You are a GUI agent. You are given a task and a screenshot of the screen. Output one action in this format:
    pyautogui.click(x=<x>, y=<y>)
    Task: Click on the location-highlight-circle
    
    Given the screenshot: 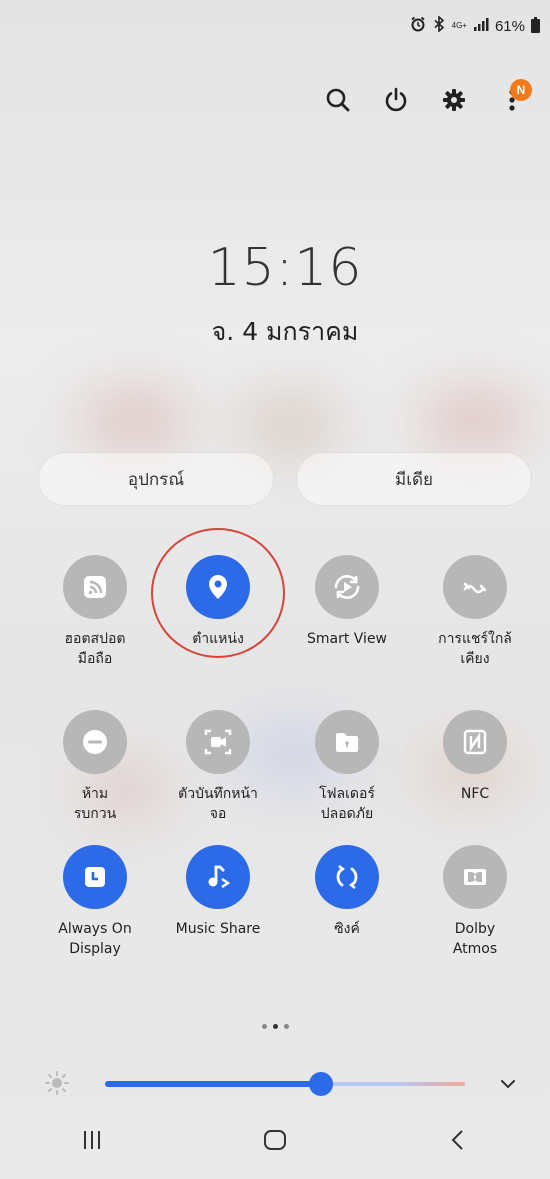 What is the action you would take?
    pyautogui.click(x=218, y=593)
    